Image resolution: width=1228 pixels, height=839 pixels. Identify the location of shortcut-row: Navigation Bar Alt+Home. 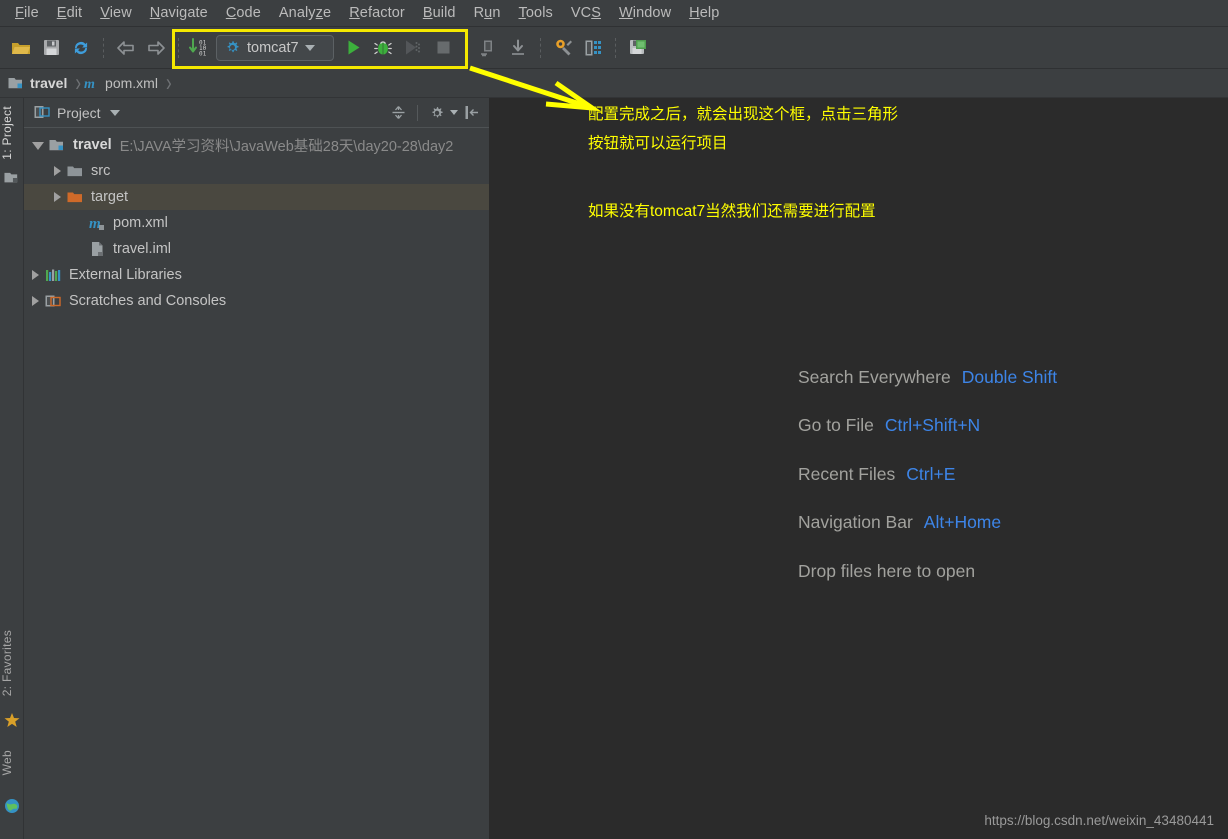
(927, 523).